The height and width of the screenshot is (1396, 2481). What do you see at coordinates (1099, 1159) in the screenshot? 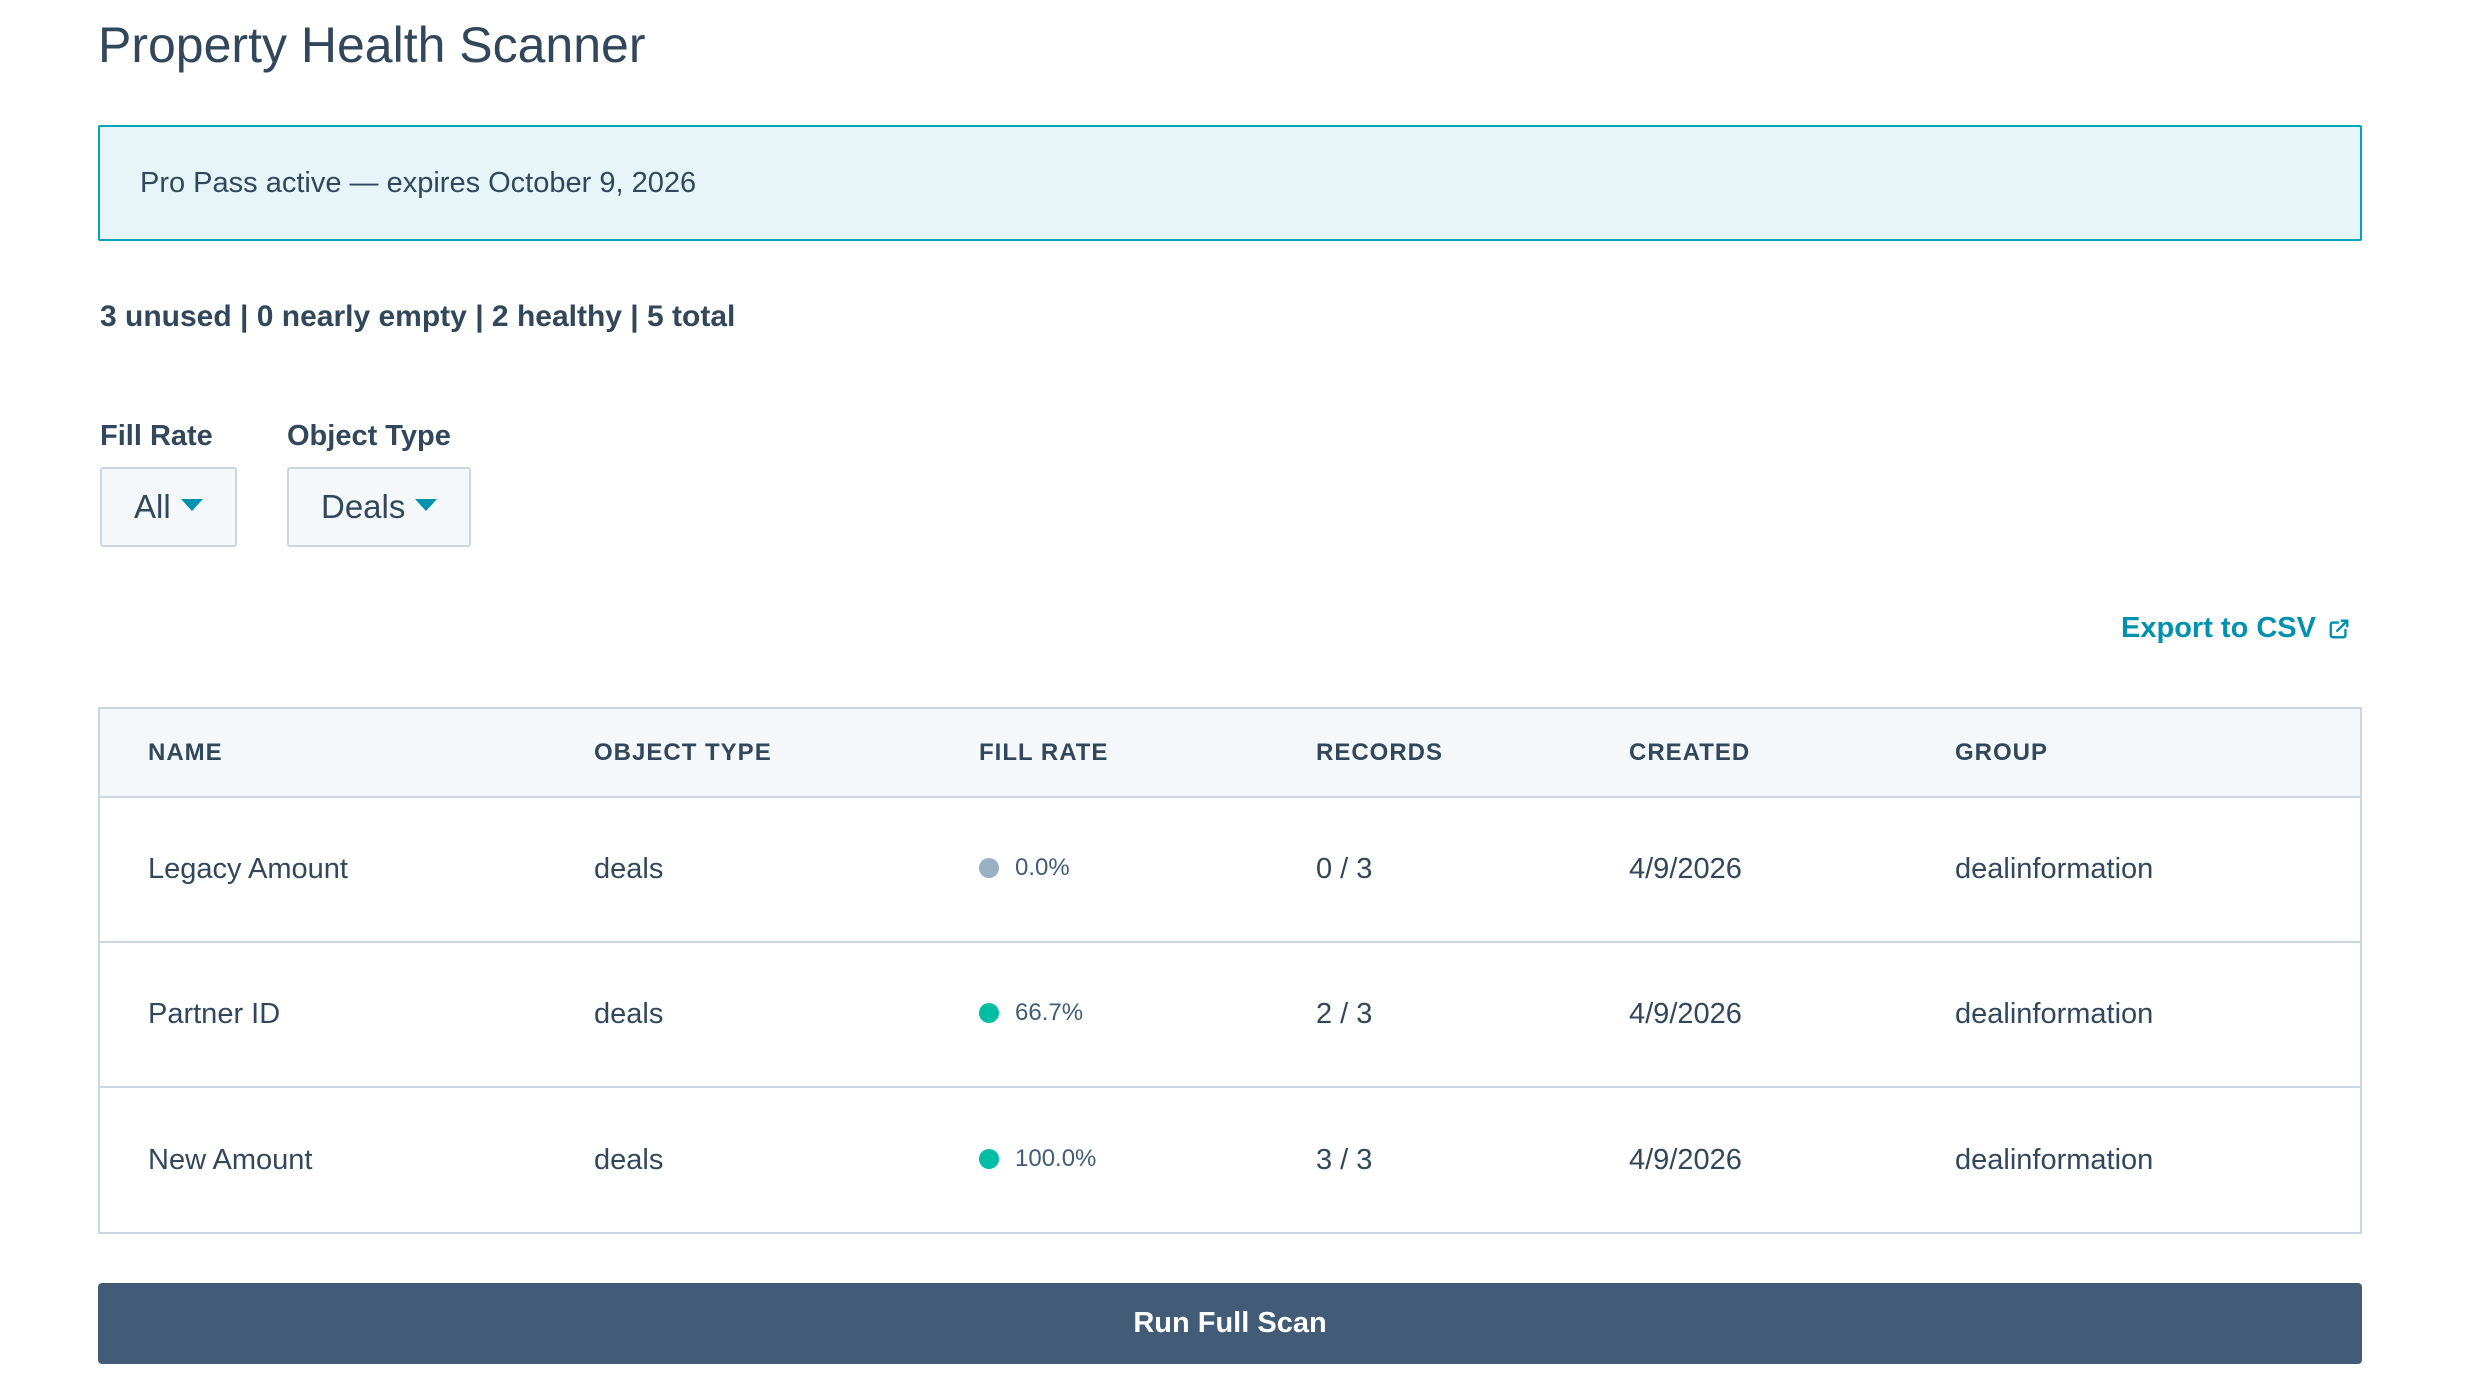
I see `cell-fill-rate: 100.0%` at bounding box center [1099, 1159].